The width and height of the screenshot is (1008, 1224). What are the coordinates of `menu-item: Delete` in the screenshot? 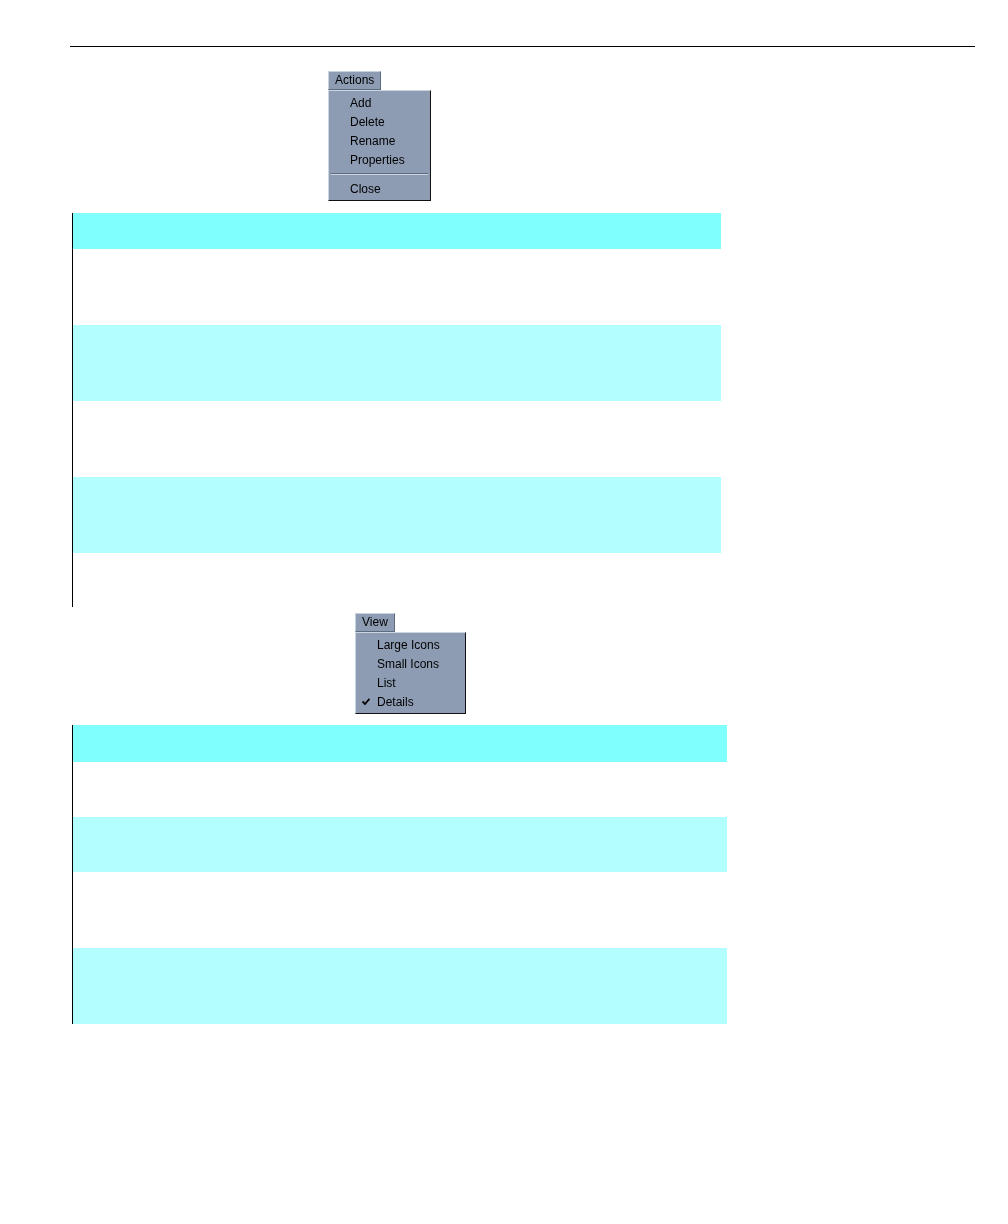 It's located at (379, 121).